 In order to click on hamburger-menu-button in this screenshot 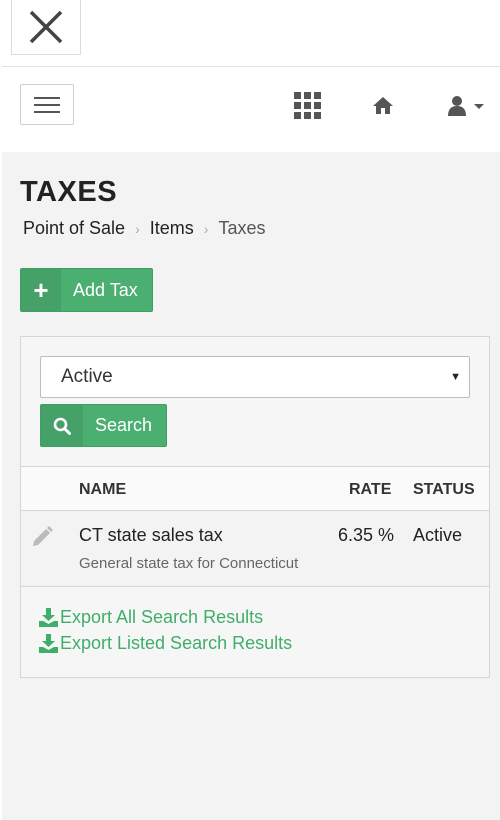, I will do `click(47, 104)`.